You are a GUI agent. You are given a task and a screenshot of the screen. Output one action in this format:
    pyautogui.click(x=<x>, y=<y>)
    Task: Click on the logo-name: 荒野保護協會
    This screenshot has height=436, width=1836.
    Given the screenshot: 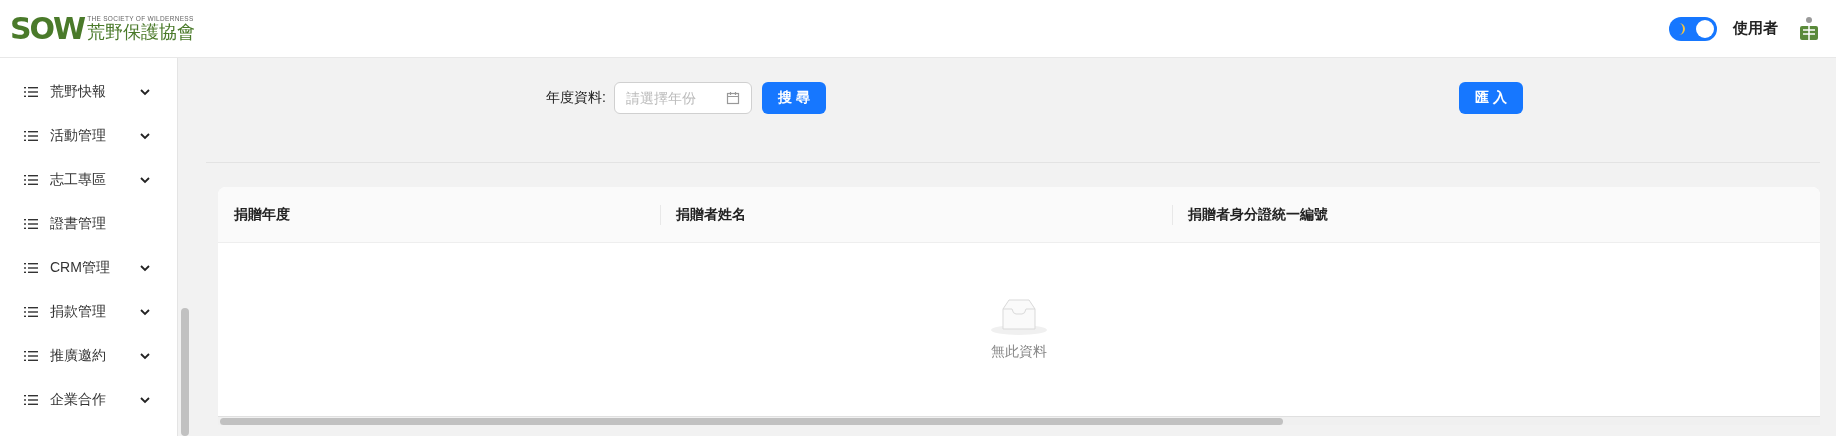 What is the action you would take?
    pyautogui.click(x=141, y=32)
    